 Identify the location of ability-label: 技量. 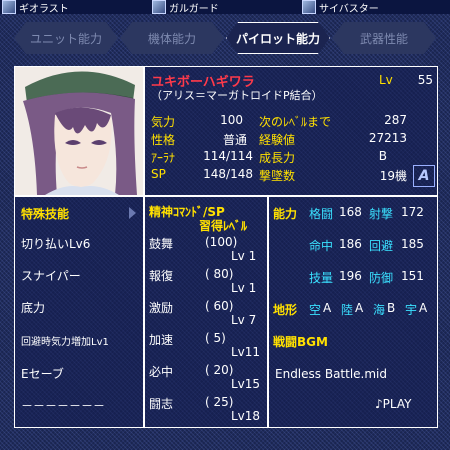
(321, 278).